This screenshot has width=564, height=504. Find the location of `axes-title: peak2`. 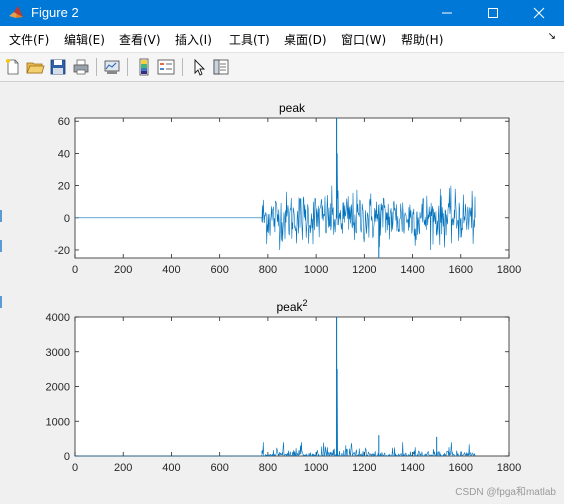

axes-title: peak2 is located at coordinates (291, 306).